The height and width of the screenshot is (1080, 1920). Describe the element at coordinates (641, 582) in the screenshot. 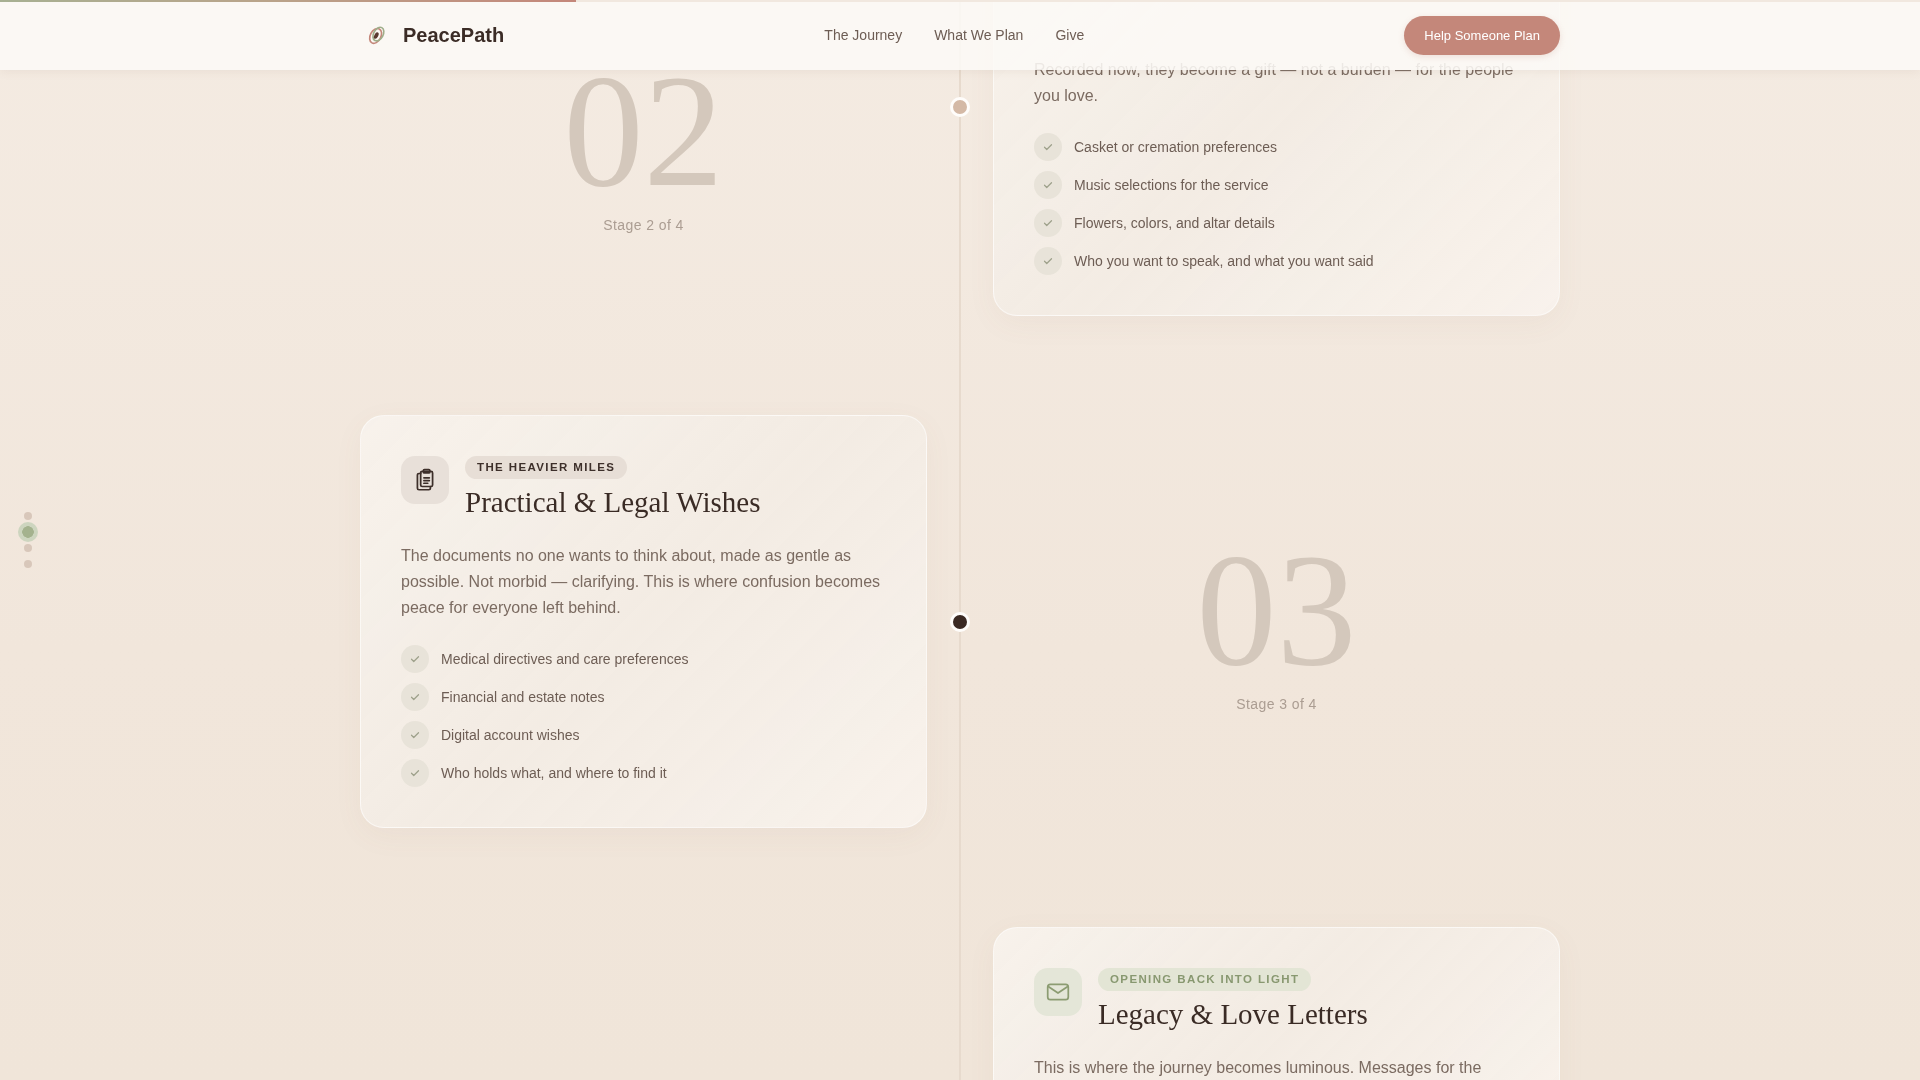

I see `card-description: The documents no one wants to think about, made as gentle as possible. Not morbid — clarifying. This is where confusion becomes peace for everyone left behind.` at that location.